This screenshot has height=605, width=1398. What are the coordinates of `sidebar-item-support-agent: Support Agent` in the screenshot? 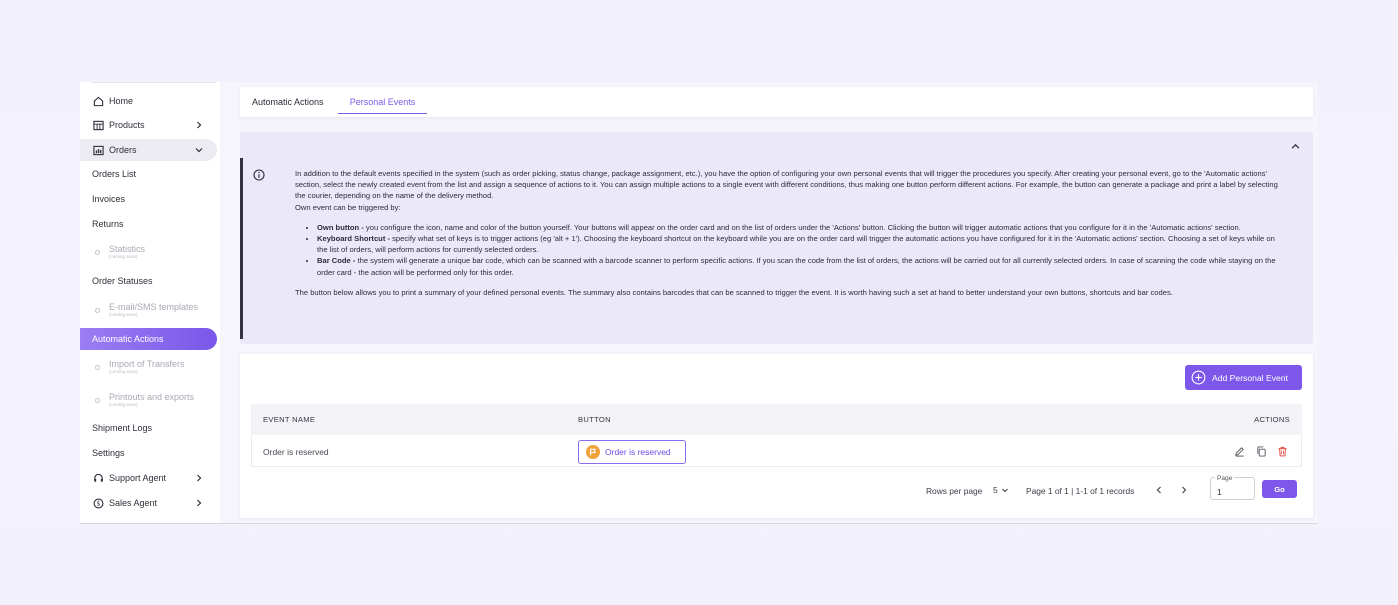 It's located at (148, 478).